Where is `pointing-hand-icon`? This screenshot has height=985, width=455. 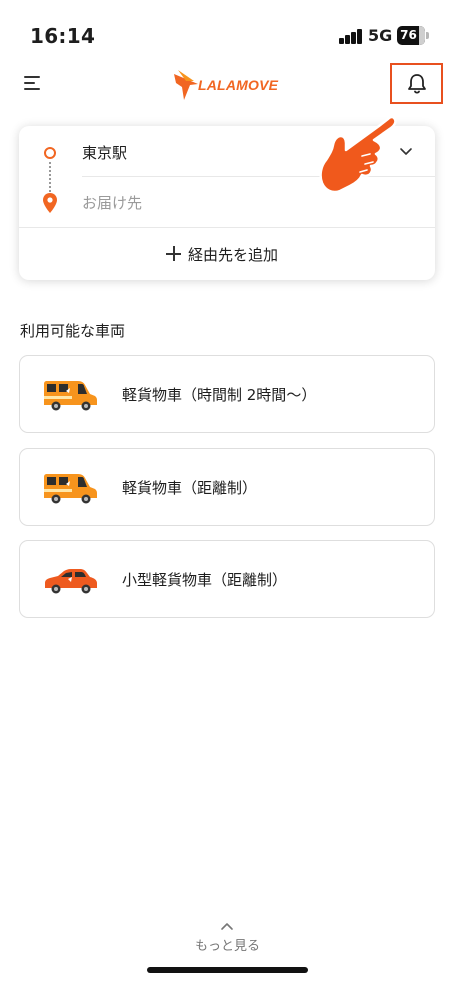 pointing-hand-icon is located at coordinates (358, 154).